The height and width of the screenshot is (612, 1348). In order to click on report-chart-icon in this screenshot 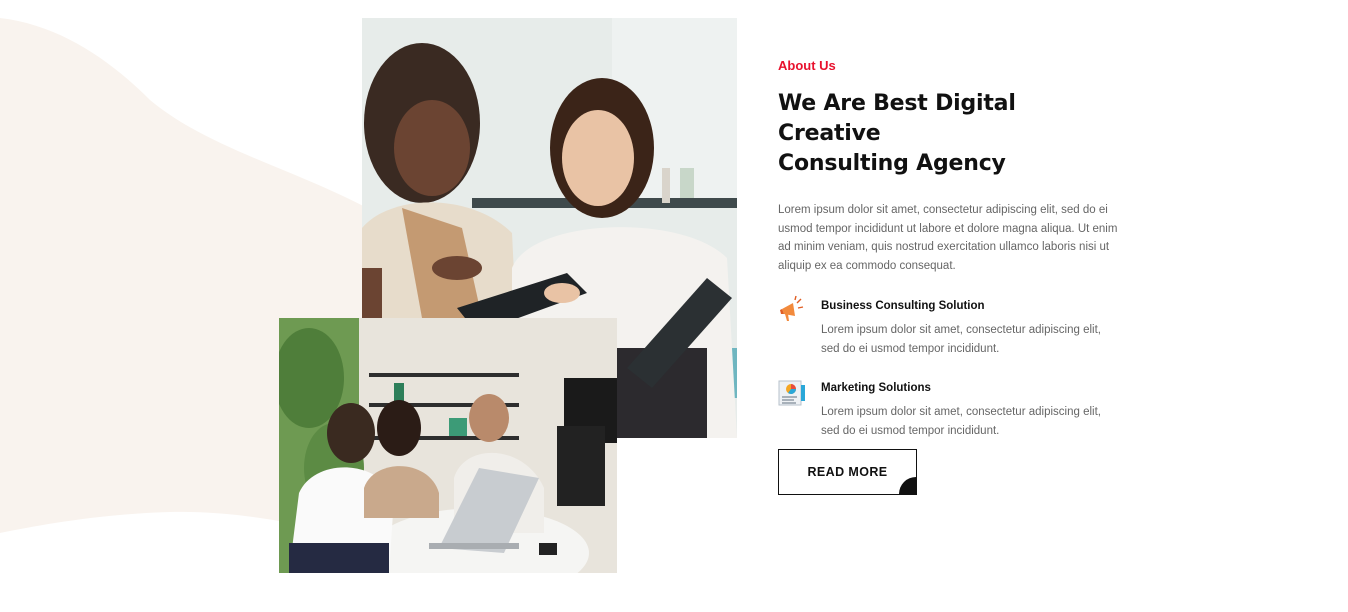, I will do `click(791, 393)`.